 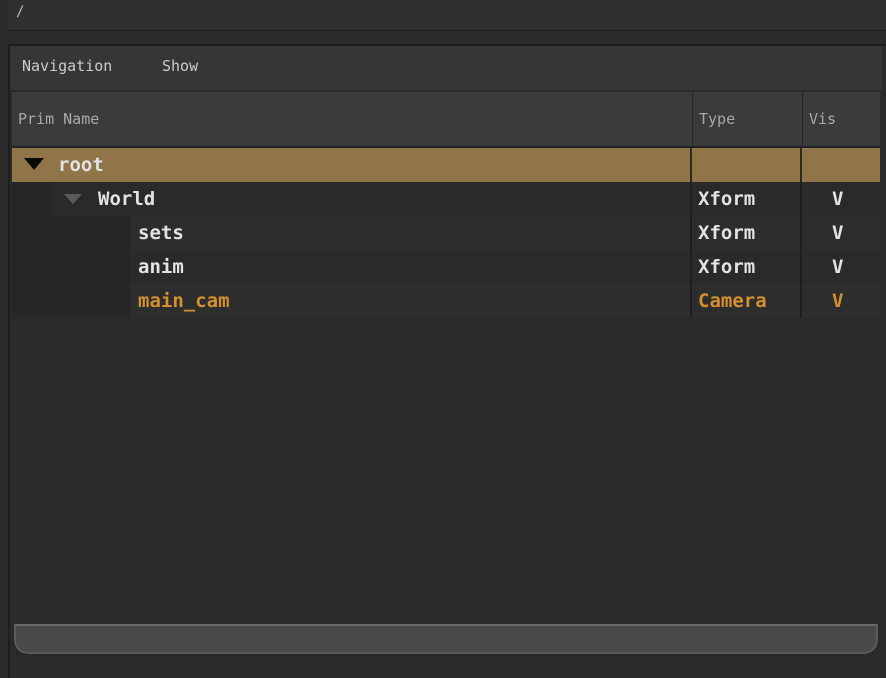 I want to click on tree-row-world: World Xform V, so click(x=446, y=199).